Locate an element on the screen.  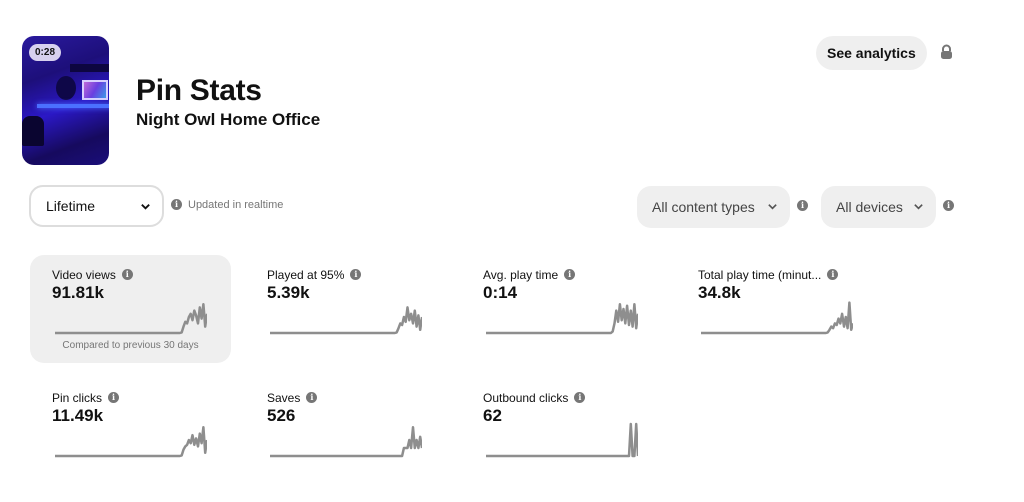
metric-label: Avg. play time i is located at coordinates (529, 275).